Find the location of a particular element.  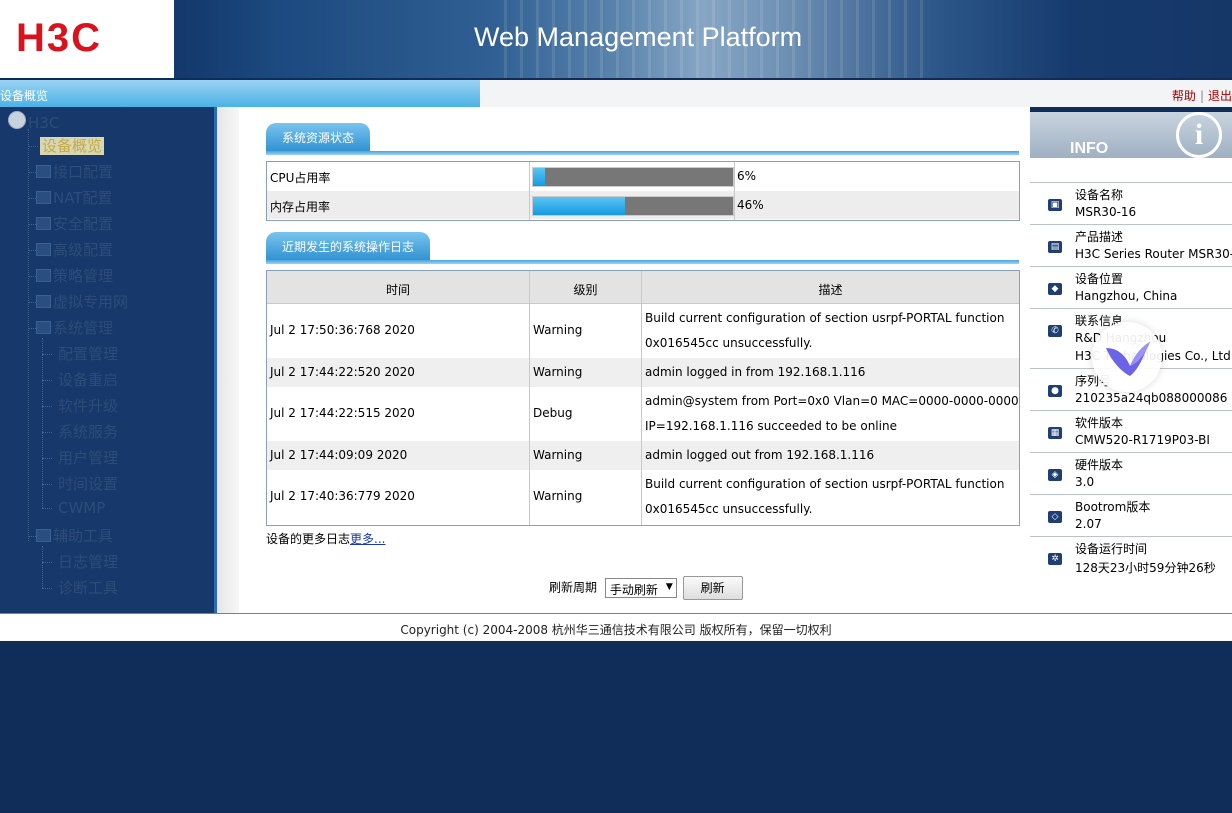

sidebar-item-label: 配置管理 is located at coordinates (88, 354).